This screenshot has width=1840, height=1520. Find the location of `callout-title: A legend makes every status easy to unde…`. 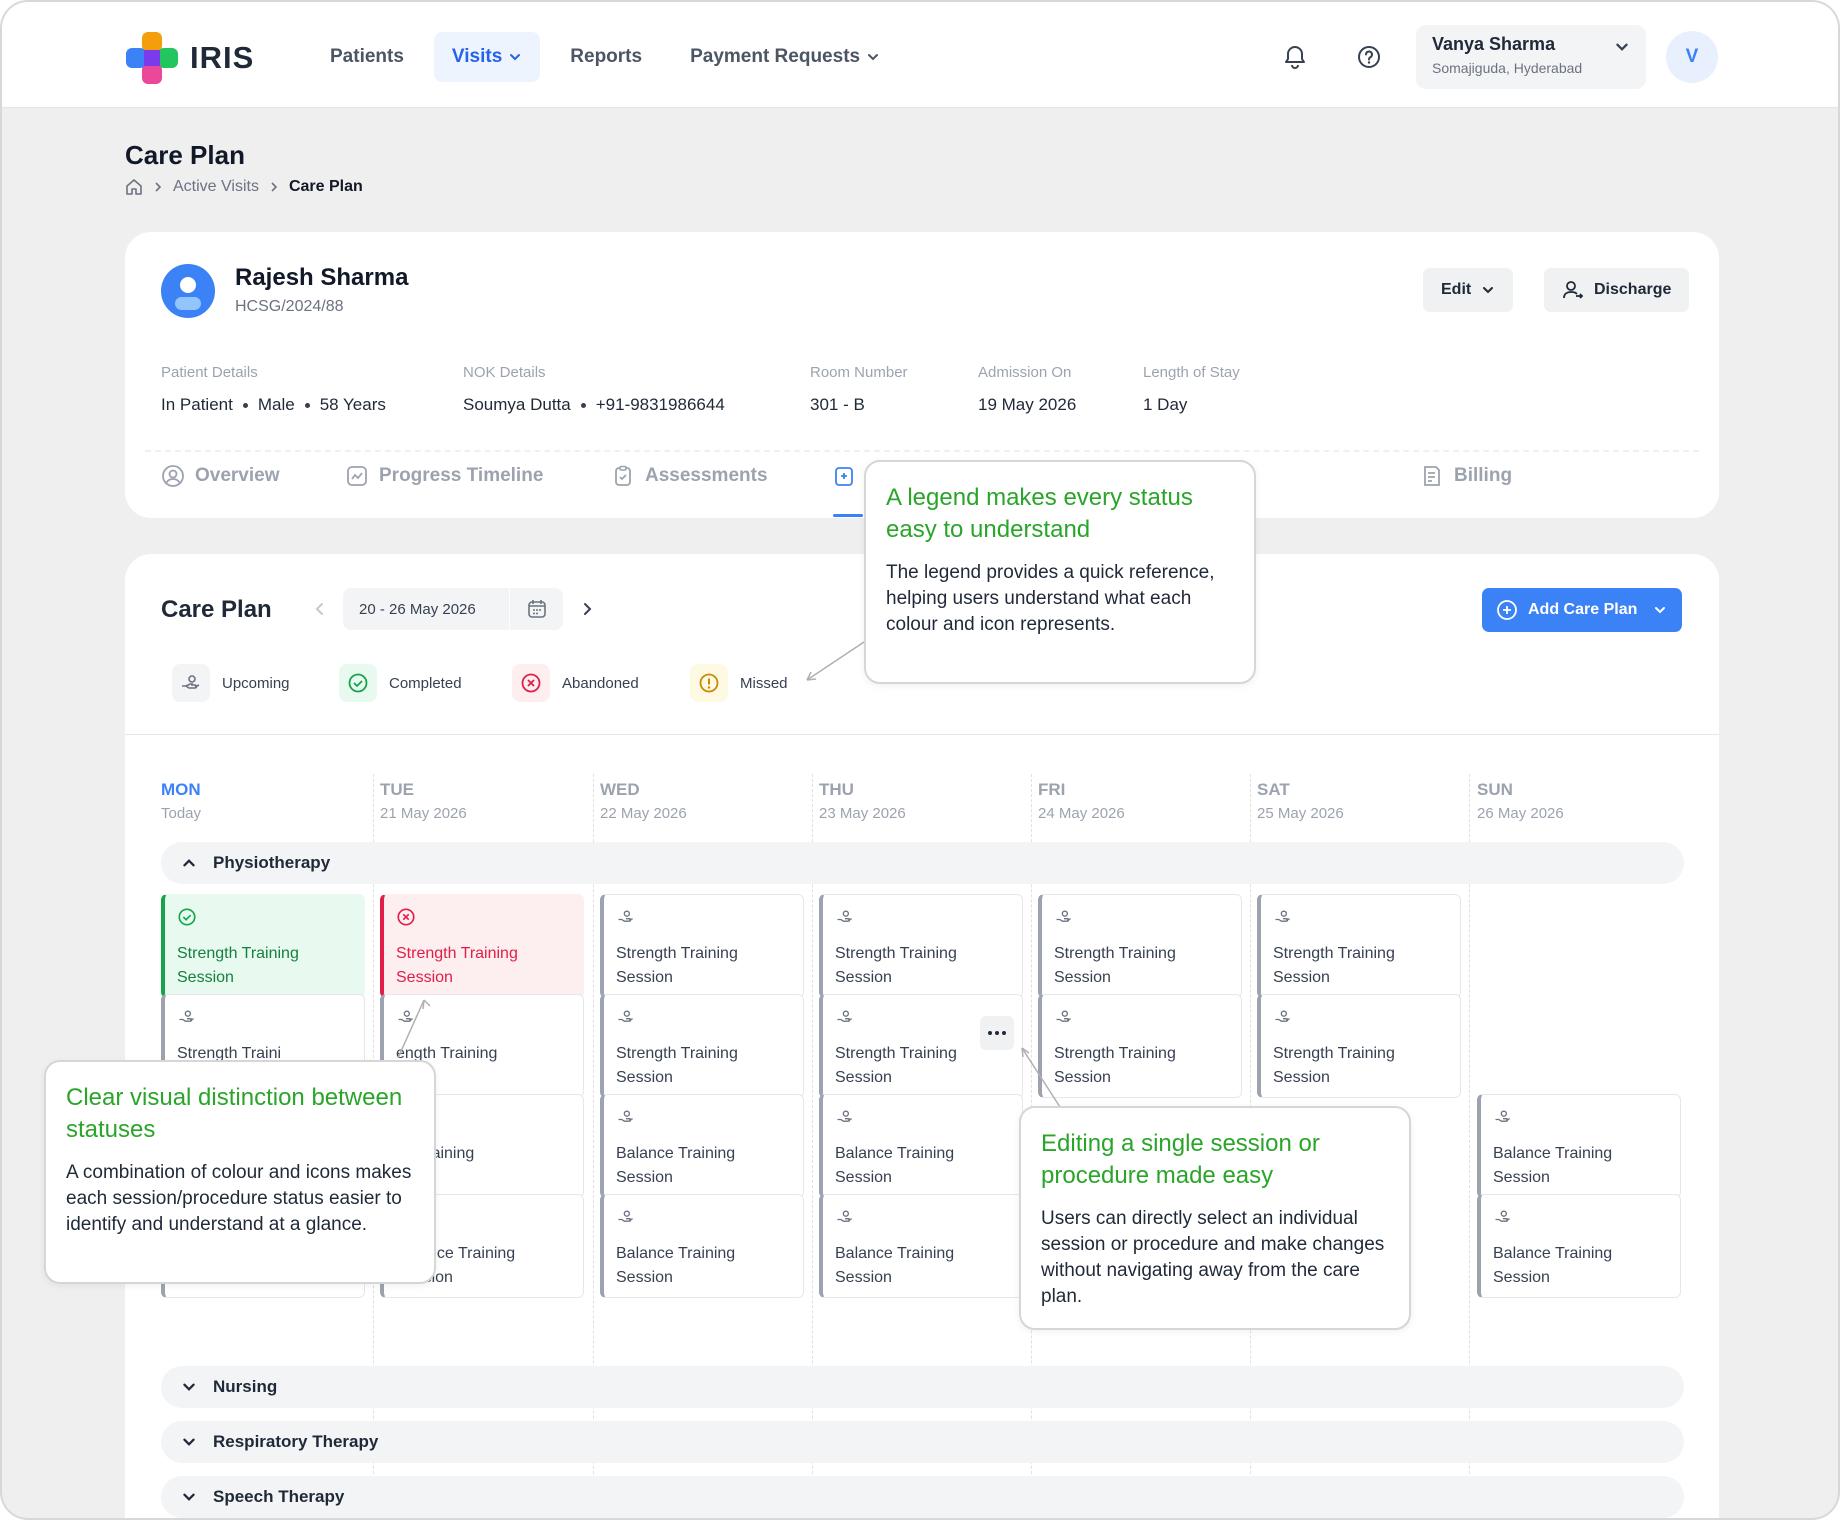

callout-title: A legend makes every status easy to unde… is located at coordinates (1039, 513).